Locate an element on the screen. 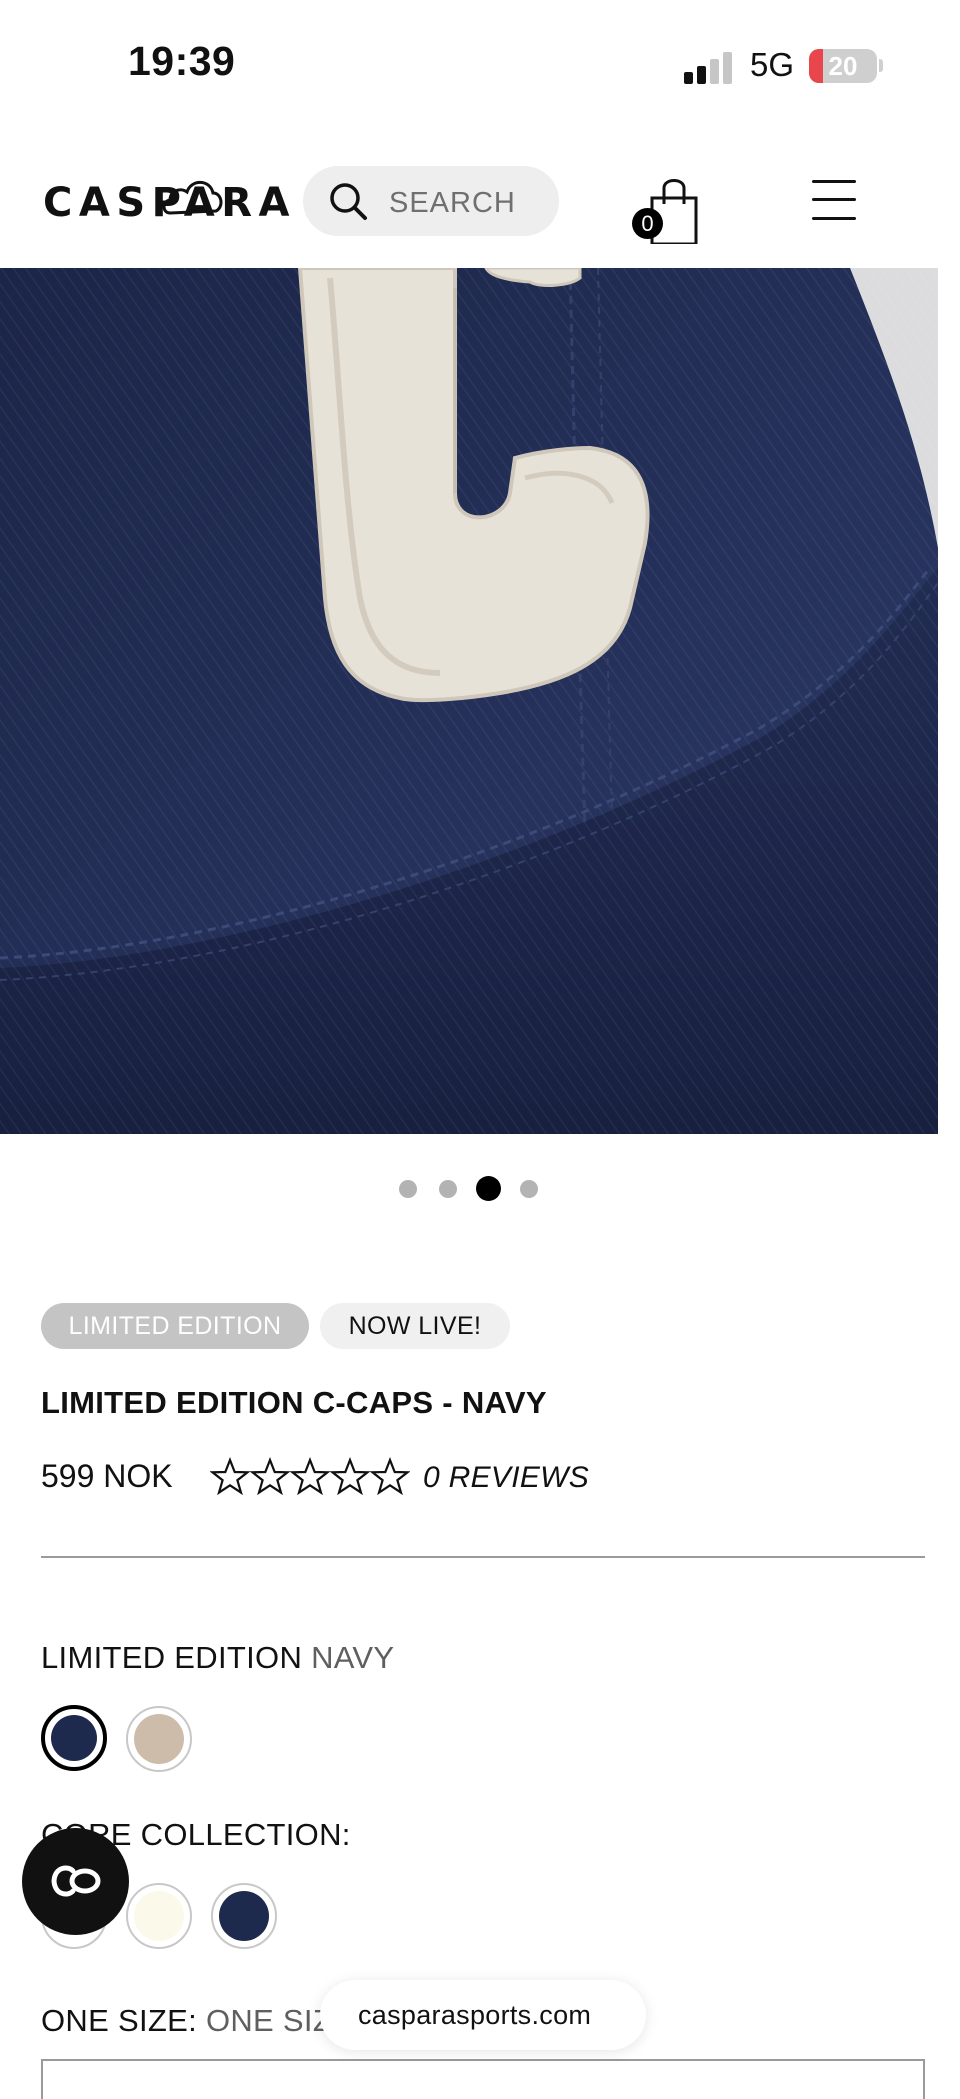 This screenshot has width=960, height=2099. battery-level: 20 is located at coordinates (843, 66).